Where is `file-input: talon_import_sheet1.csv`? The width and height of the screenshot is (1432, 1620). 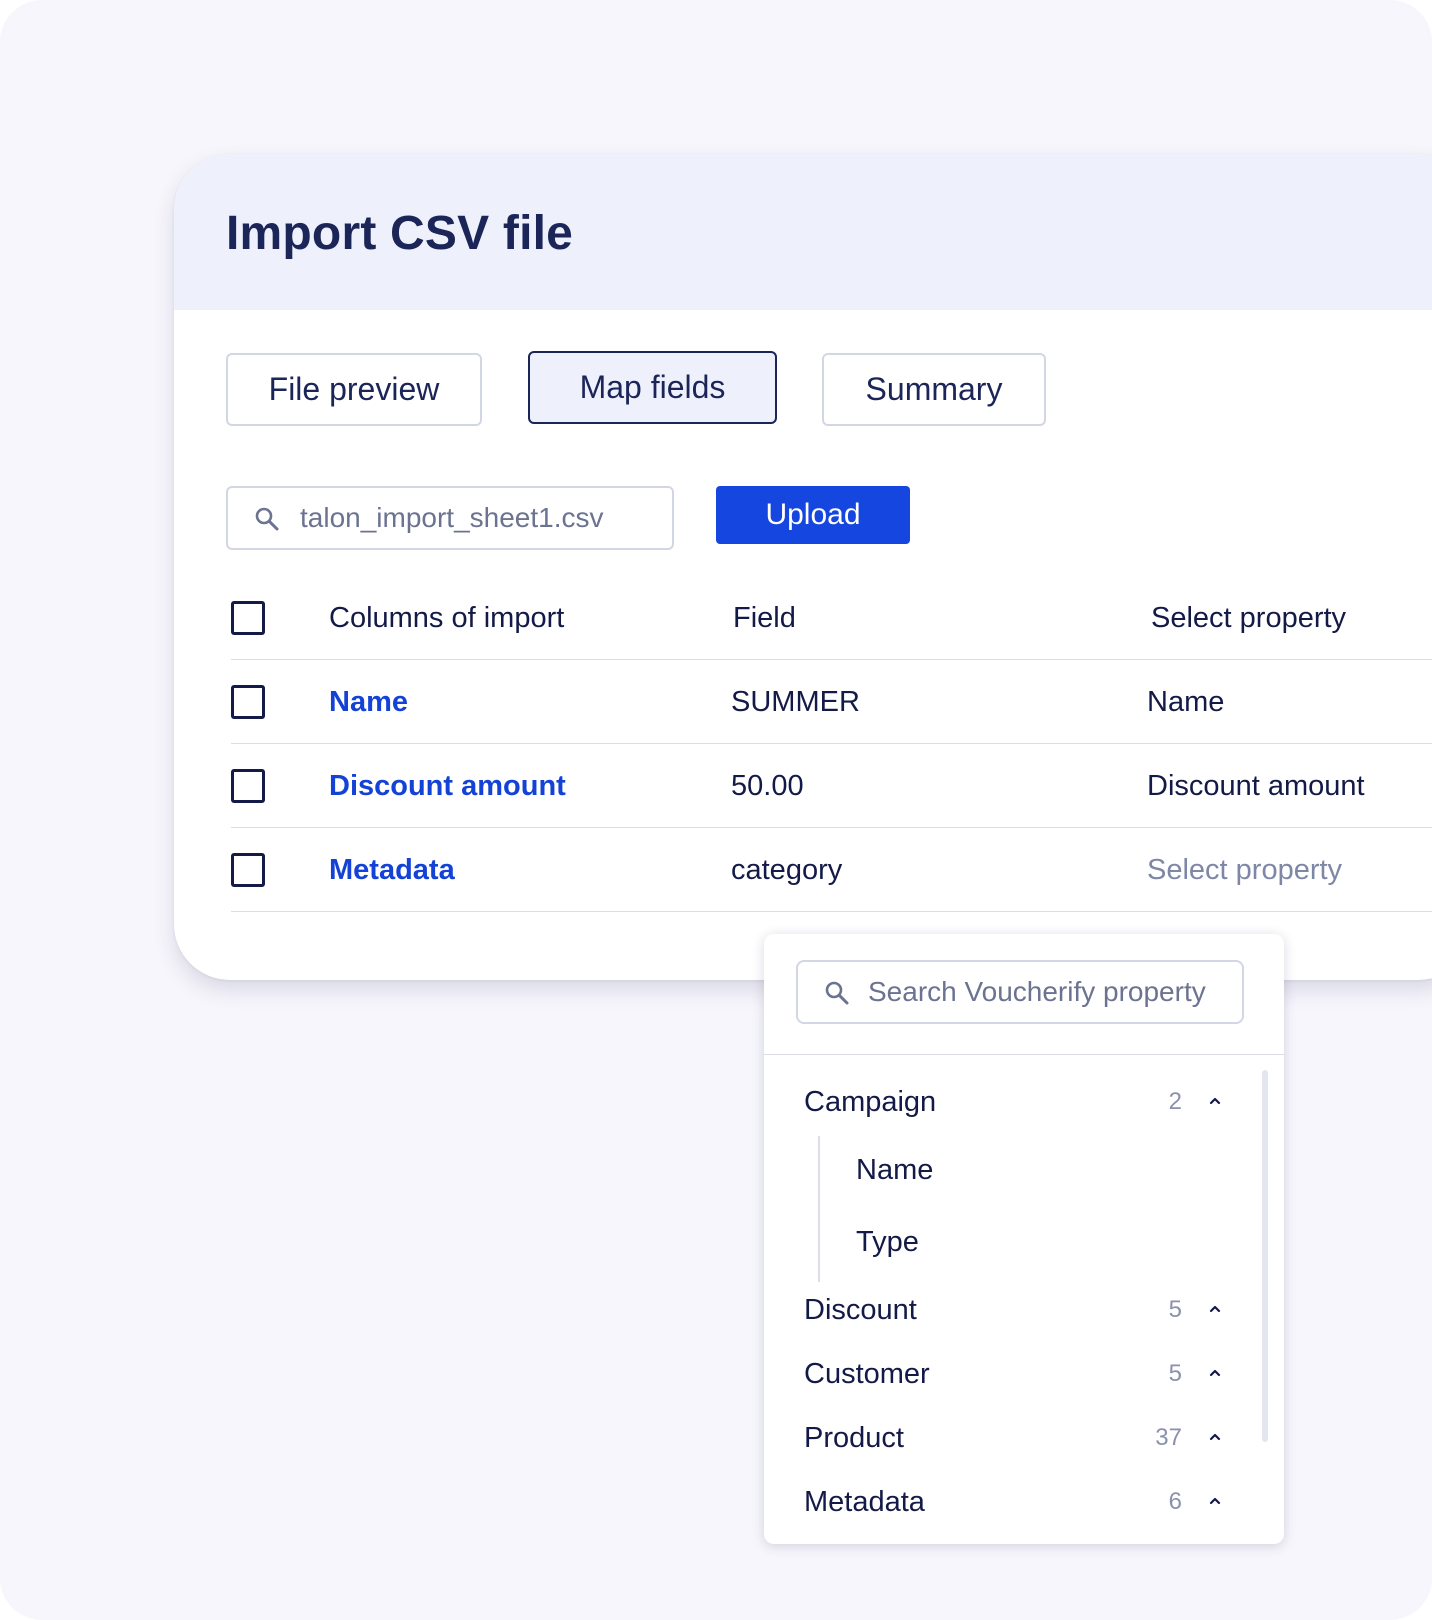 file-input: talon_import_sheet1.csv is located at coordinates (450, 518).